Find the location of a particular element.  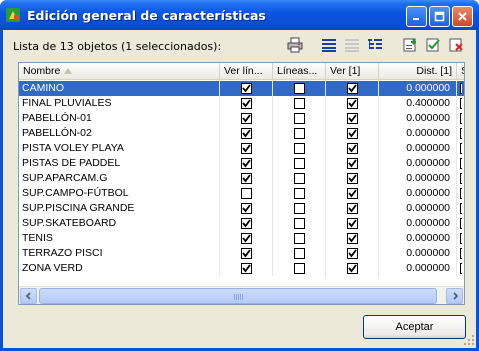

details-view-button is located at coordinates (352, 45).